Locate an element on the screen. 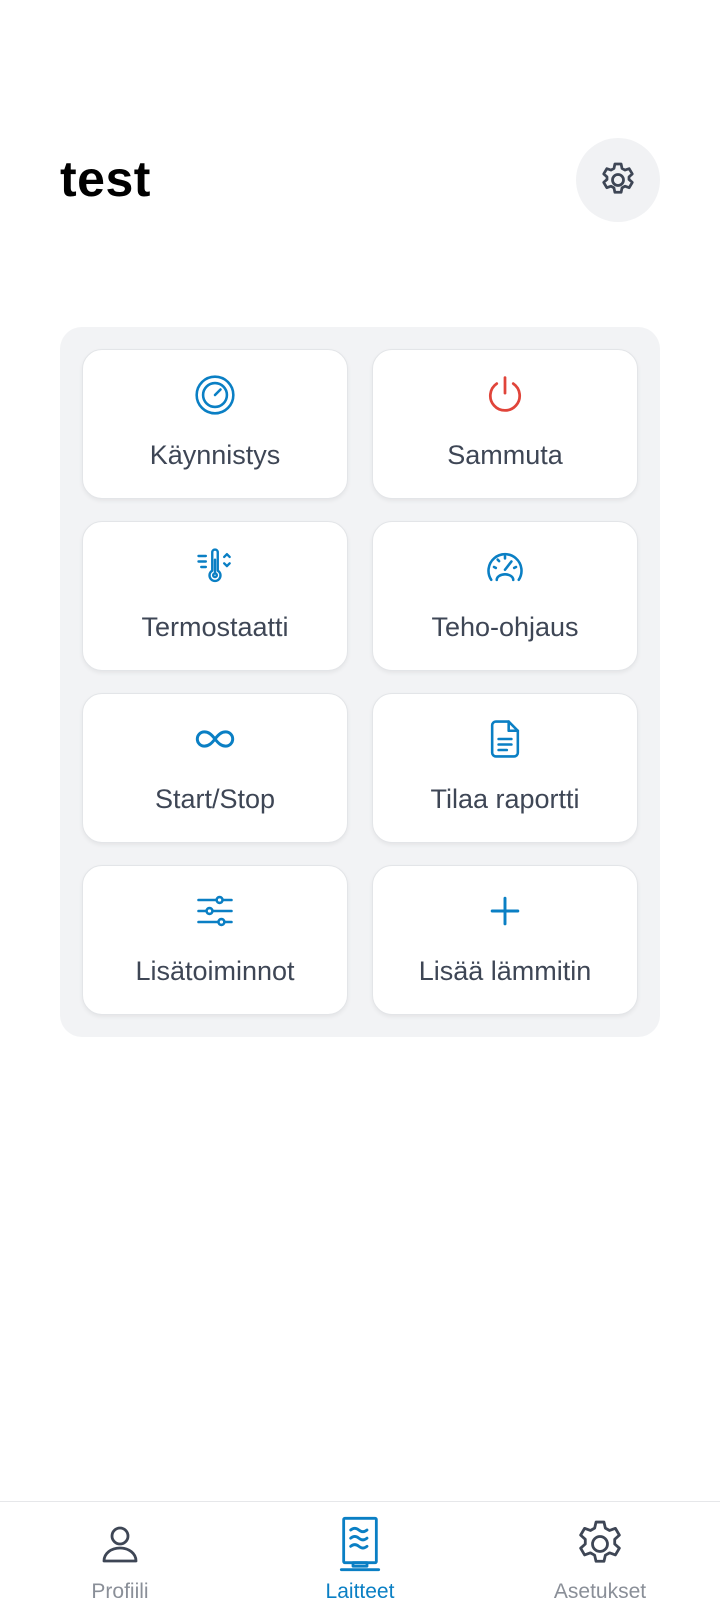 The image size is (720, 1612). tile-label: Lisää lämmitin is located at coordinates (505, 971).